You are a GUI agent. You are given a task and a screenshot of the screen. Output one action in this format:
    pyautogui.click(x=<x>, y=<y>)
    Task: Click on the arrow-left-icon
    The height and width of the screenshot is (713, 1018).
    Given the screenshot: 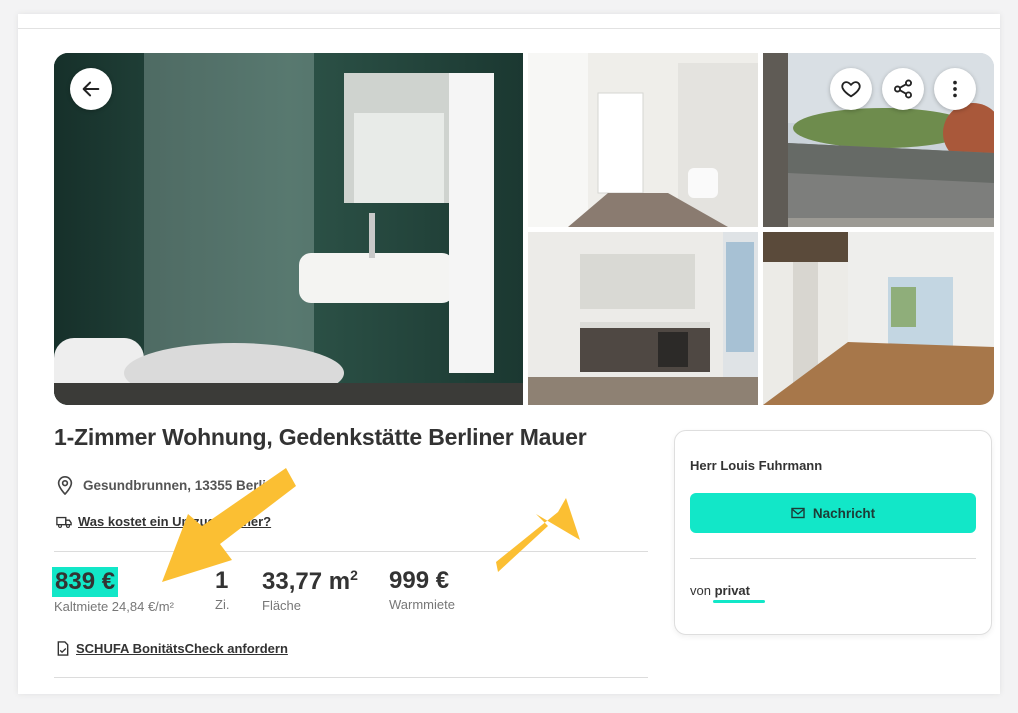 What is the action you would take?
    pyautogui.click(x=91, y=89)
    